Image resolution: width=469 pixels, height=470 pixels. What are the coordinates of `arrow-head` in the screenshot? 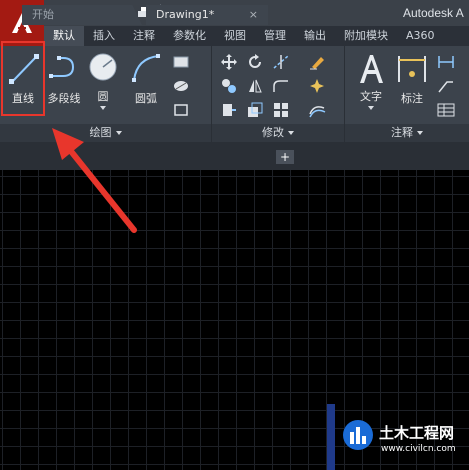 It's located at (68, 144).